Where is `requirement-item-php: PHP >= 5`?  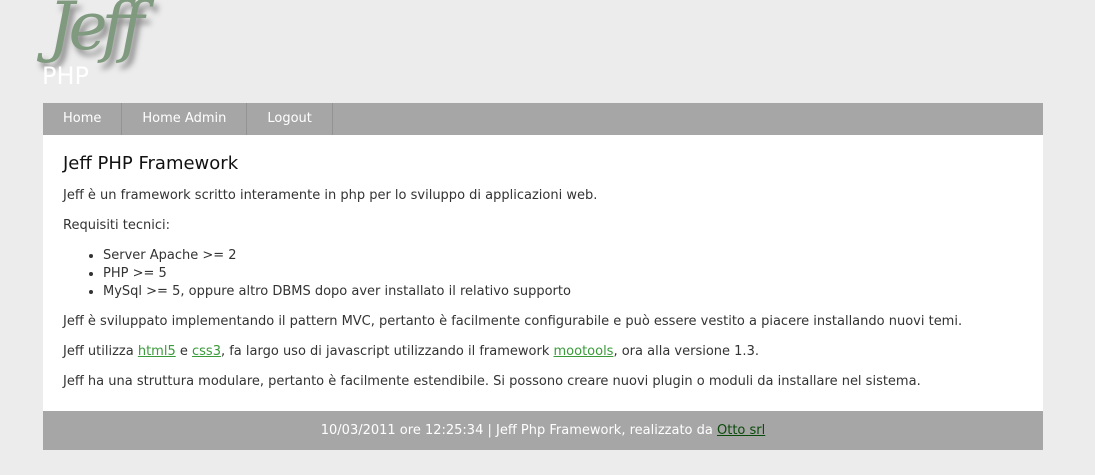
requirement-item-php: PHP >= 5 is located at coordinates (563, 274).